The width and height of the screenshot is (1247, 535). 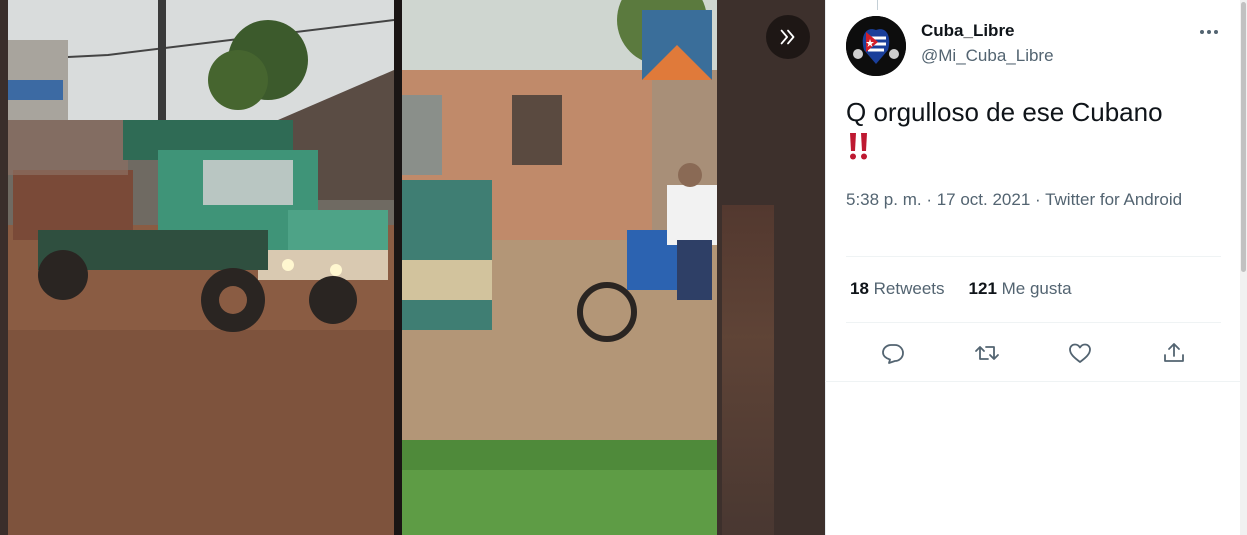 I want to click on divider-middle, so click(x=1033, y=322).